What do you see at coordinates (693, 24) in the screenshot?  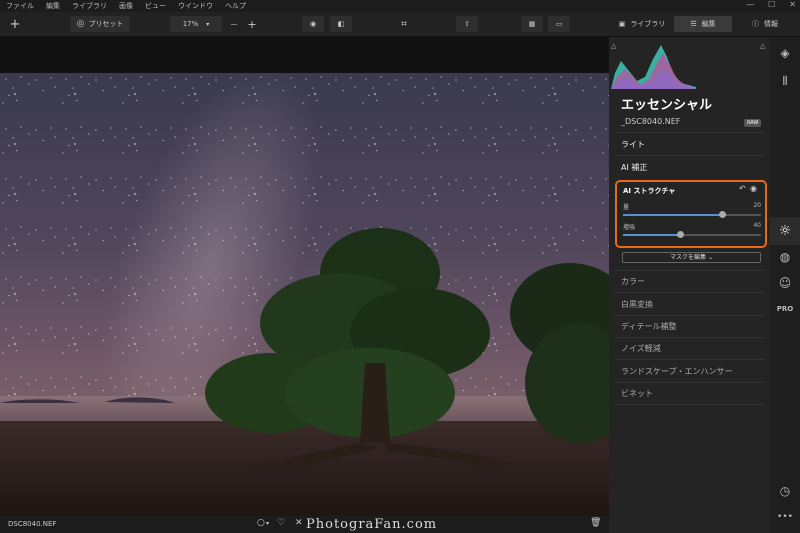 I see `sliders-icon: ☰` at bounding box center [693, 24].